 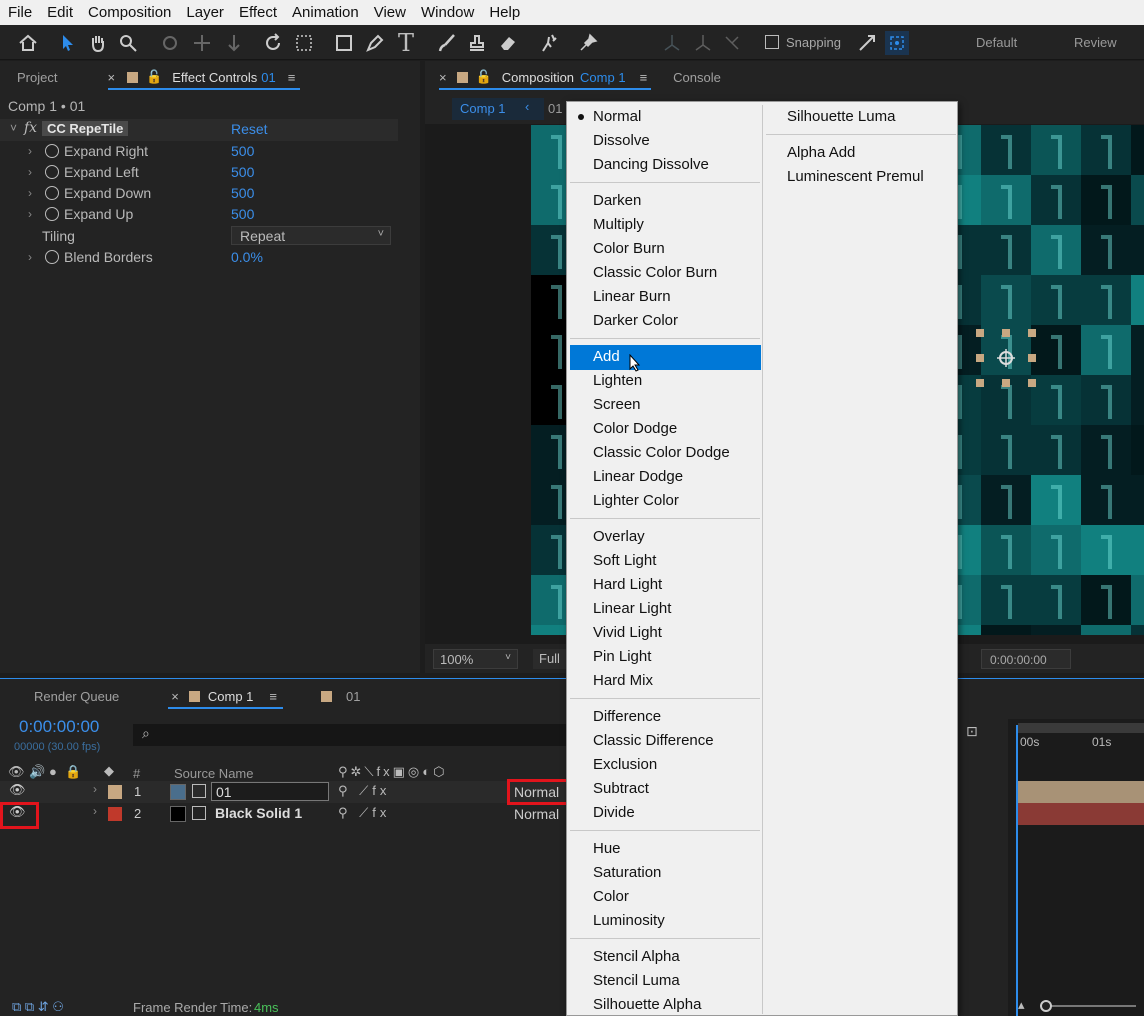 I want to click on blend-mode-linear-light: Linear Light, so click(x=632, y=609).